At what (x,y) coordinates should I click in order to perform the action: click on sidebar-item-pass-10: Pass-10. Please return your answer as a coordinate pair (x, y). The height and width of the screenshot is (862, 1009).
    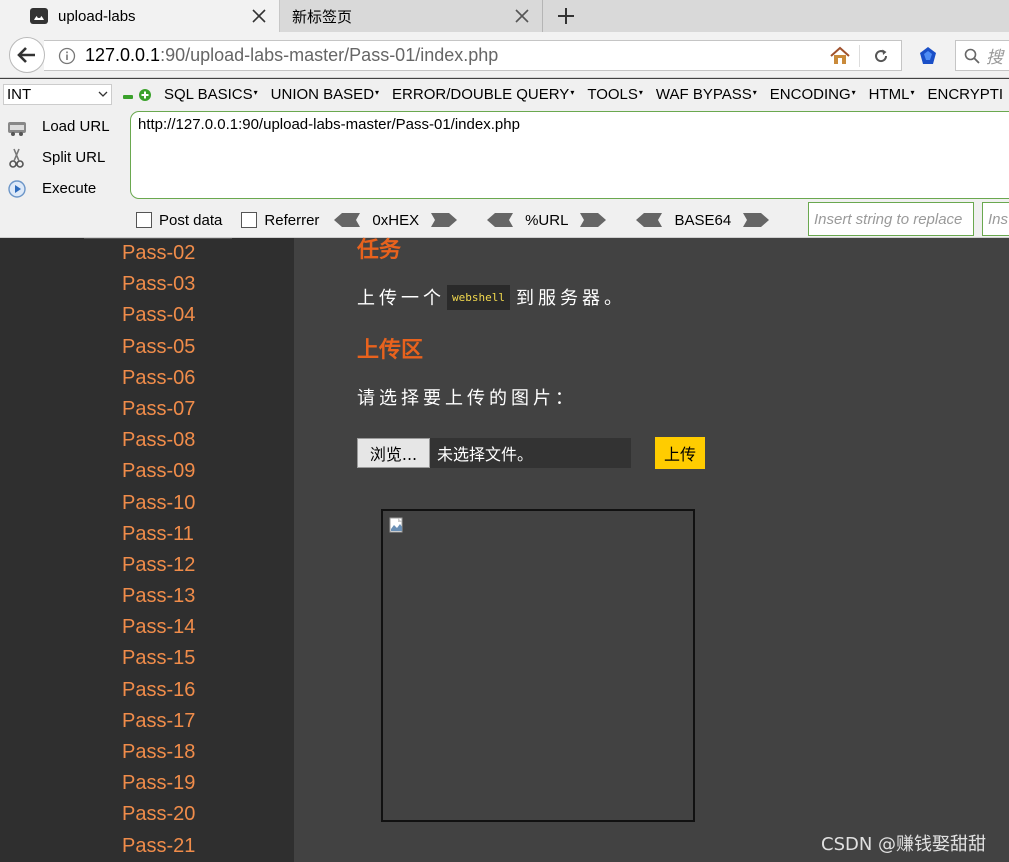
    Looking at the image, I should click on (158, 506).